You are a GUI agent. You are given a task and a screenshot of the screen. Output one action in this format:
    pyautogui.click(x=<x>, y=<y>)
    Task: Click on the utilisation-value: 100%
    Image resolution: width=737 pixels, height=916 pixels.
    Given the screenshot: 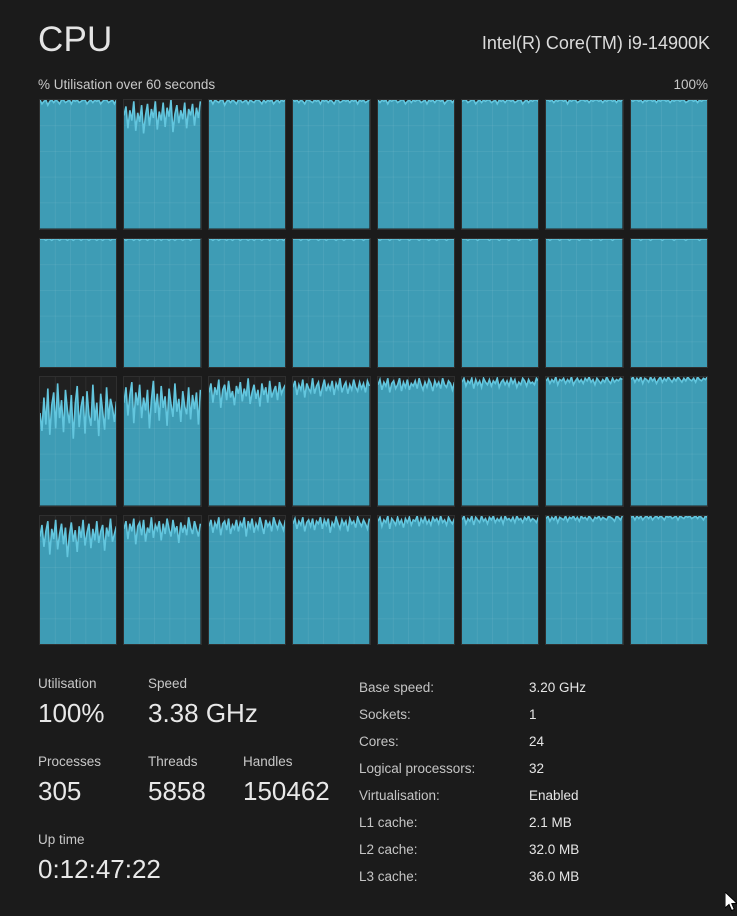 What is the action you would take?
    pyautogui.click(x=71, y=713)
    